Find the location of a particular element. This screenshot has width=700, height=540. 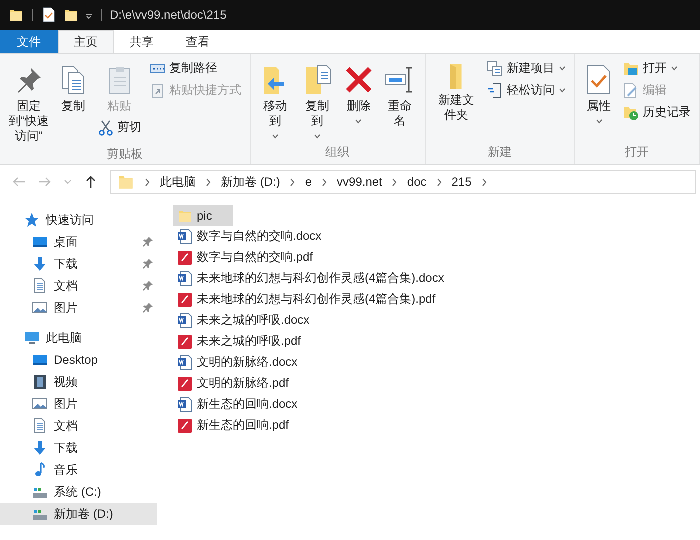

file-item: 未来之城的呼吸.docx is located at coordinates (243, 320).